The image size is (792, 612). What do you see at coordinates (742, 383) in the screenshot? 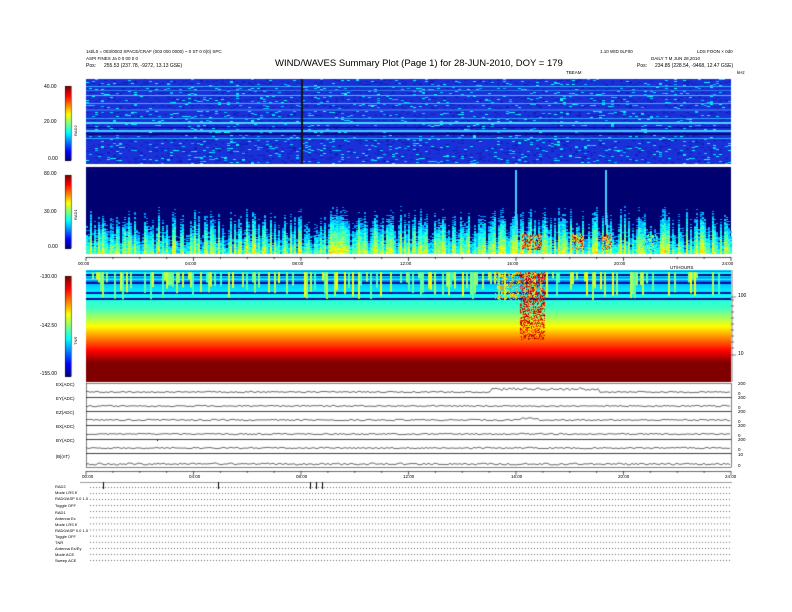
I see `ex-right-hi: 200` at bounding box center [742, 383].